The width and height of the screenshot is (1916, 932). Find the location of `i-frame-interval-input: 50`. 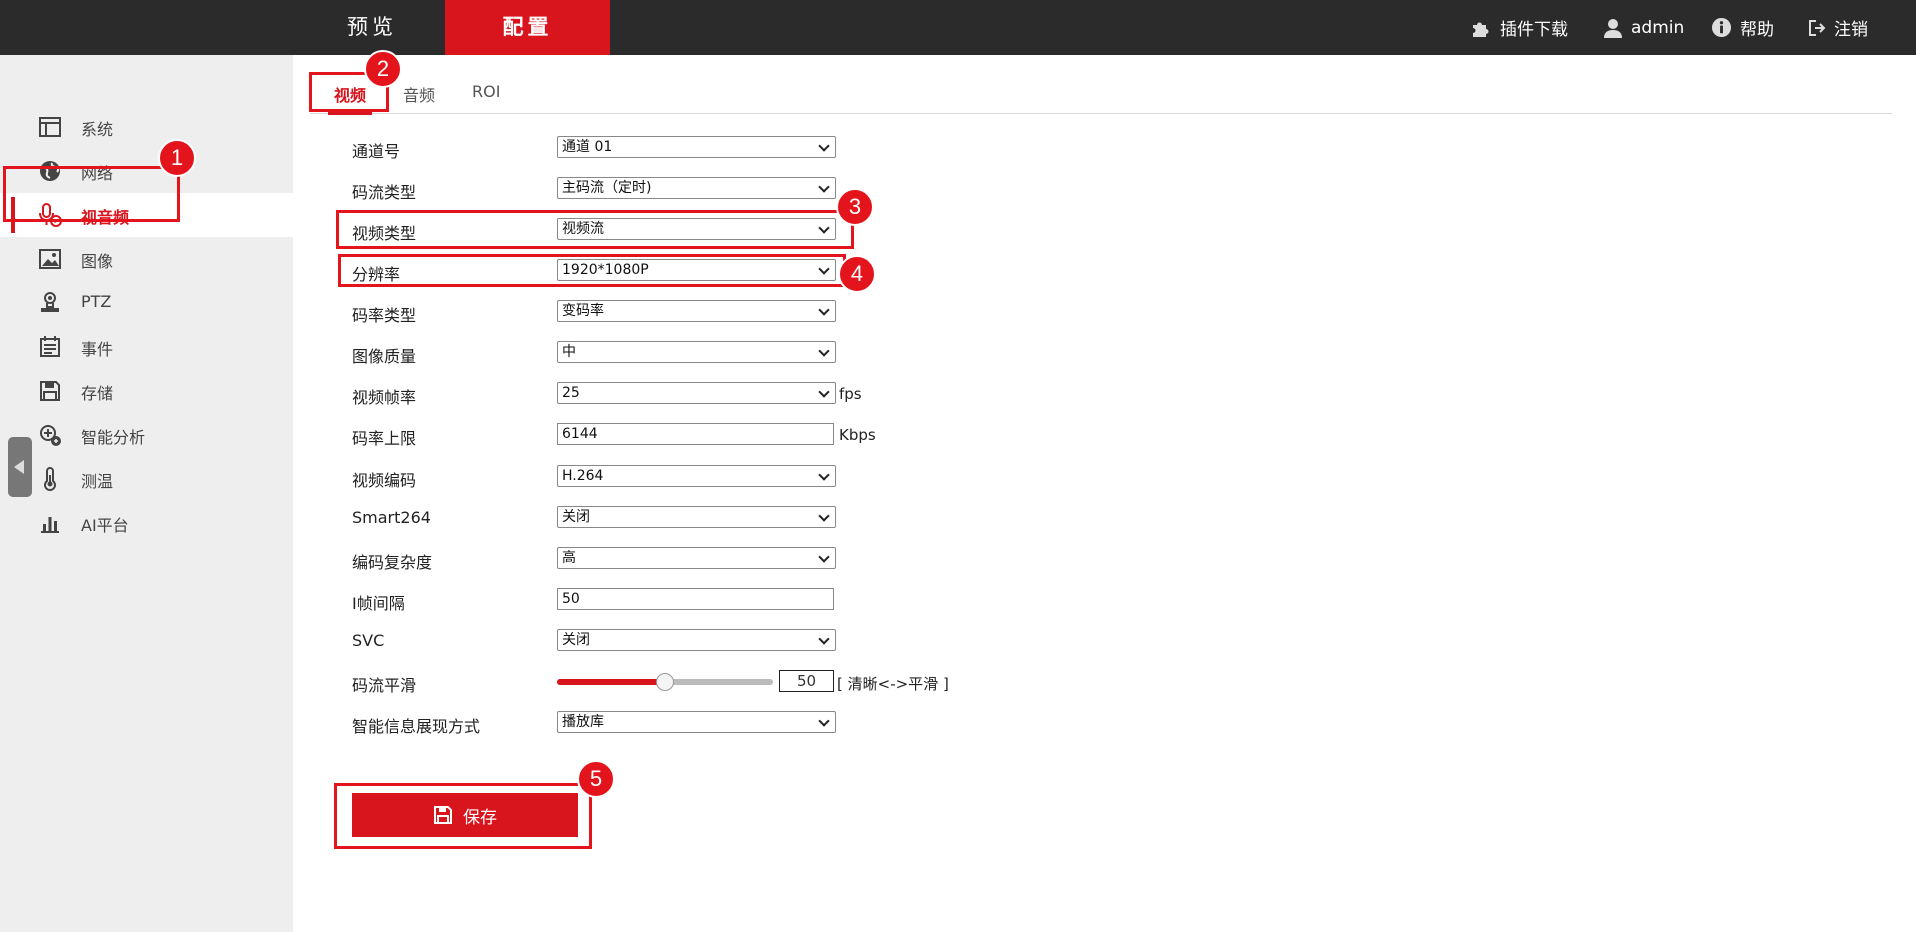

i-frame-interval-input: 50 is located at coordinates (695, 599).